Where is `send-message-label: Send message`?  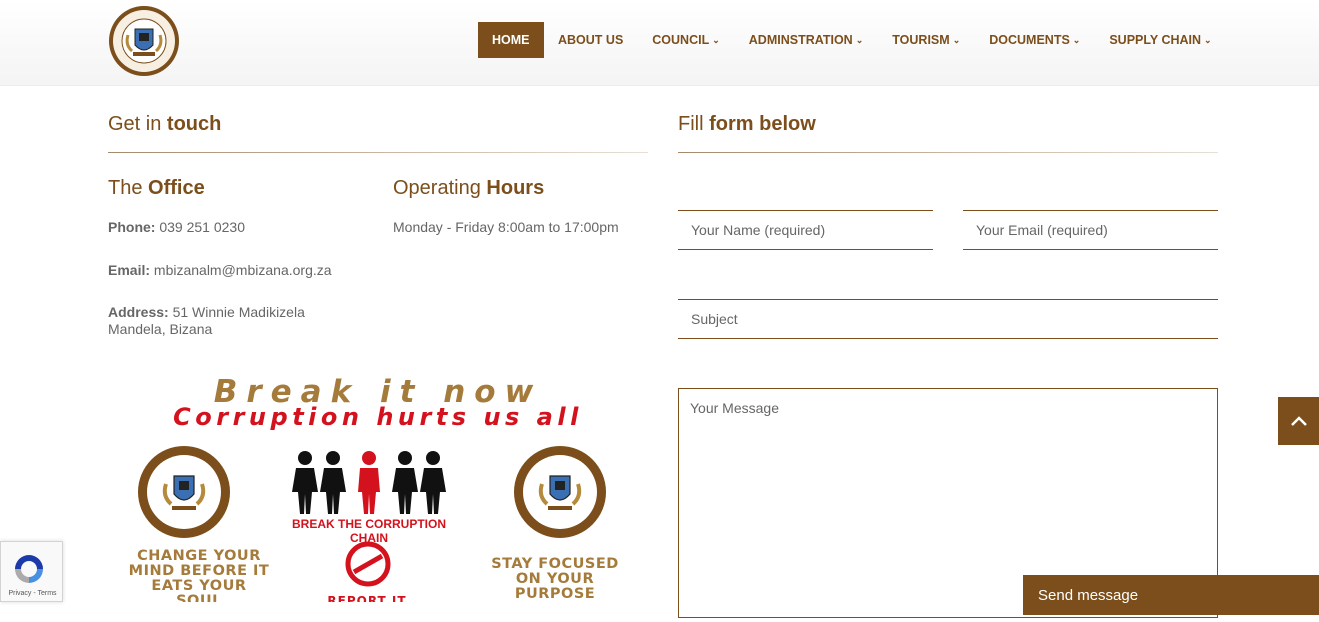
send-message-label: Send message is located at coordinates (1088, 595).